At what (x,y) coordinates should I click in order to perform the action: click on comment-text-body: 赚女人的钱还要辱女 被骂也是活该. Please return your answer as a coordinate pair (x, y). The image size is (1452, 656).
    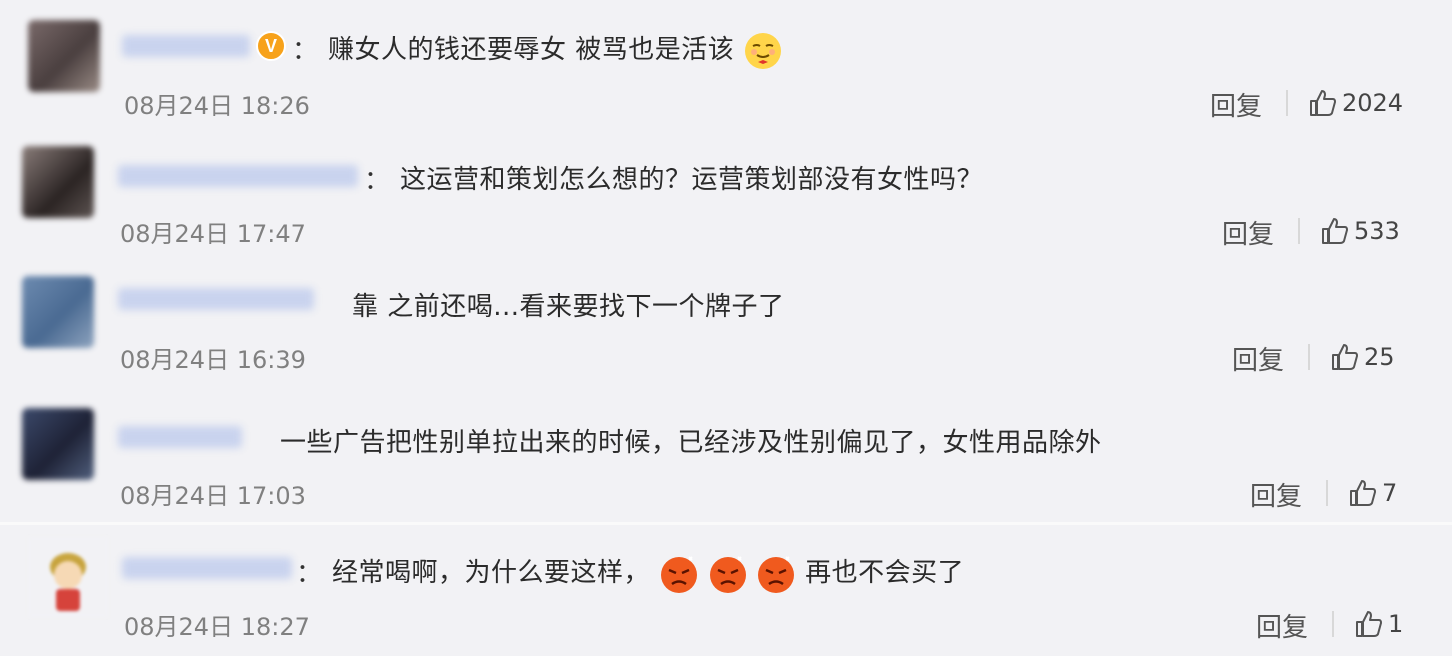
    Looking at the image, I should click on (531, 50).